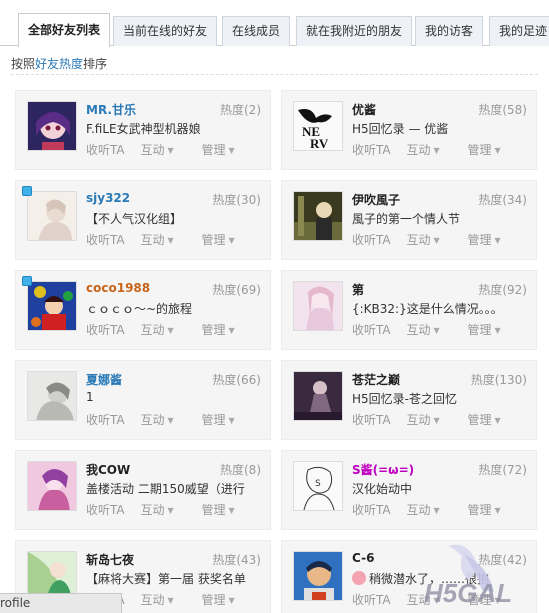  Describe the element at coordinates (61, 603) in the screenshot. I see `browser-status-bar: rofile` at that location.